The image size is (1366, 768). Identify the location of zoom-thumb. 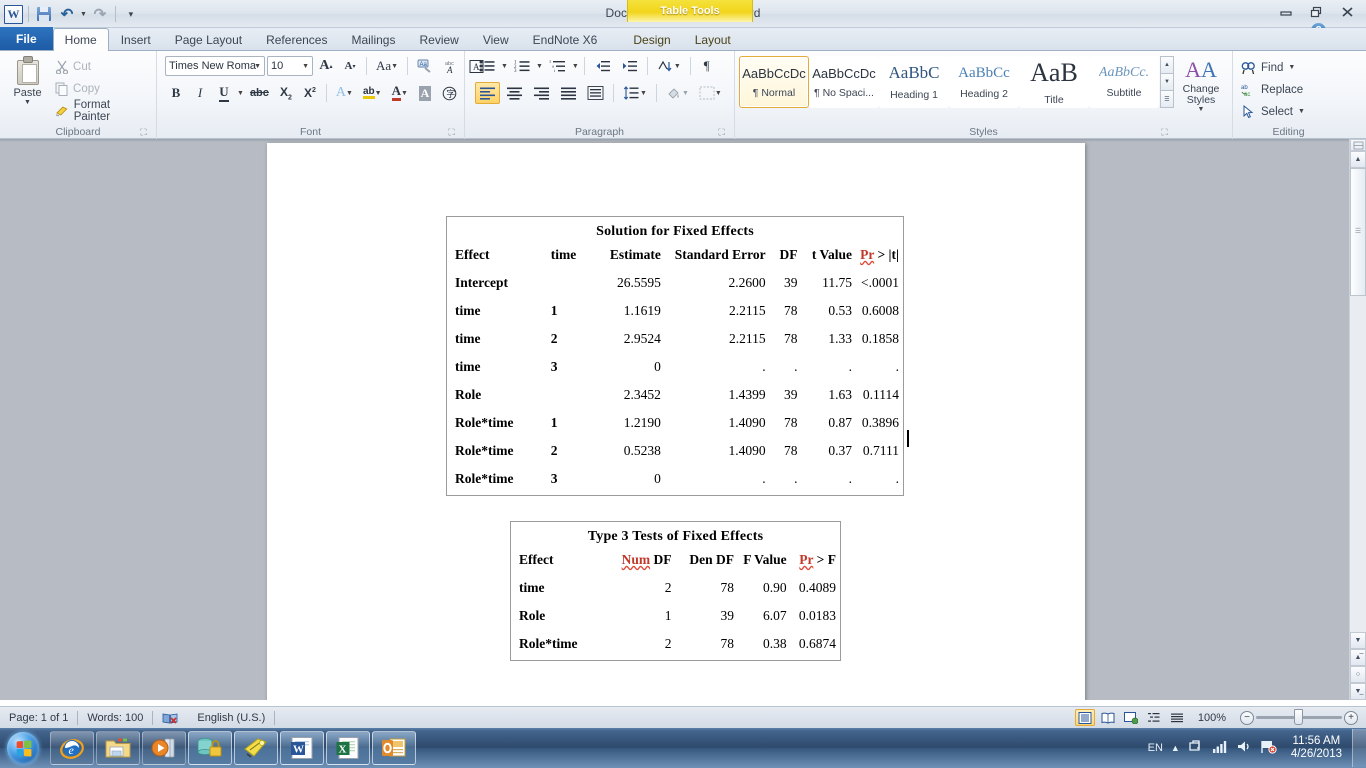
(1298, 717).